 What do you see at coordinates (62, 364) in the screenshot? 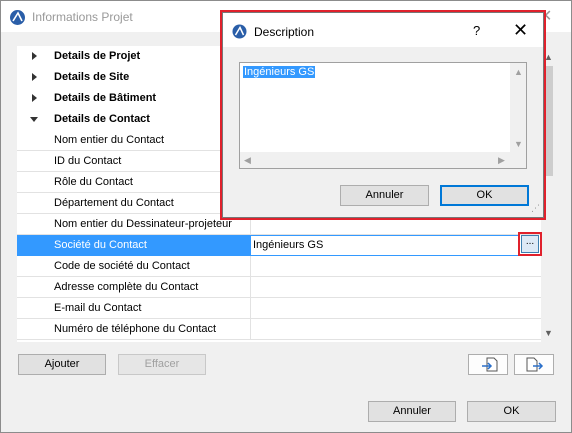
I see `add-button: Ajouter` at bounding box center [62, 364].